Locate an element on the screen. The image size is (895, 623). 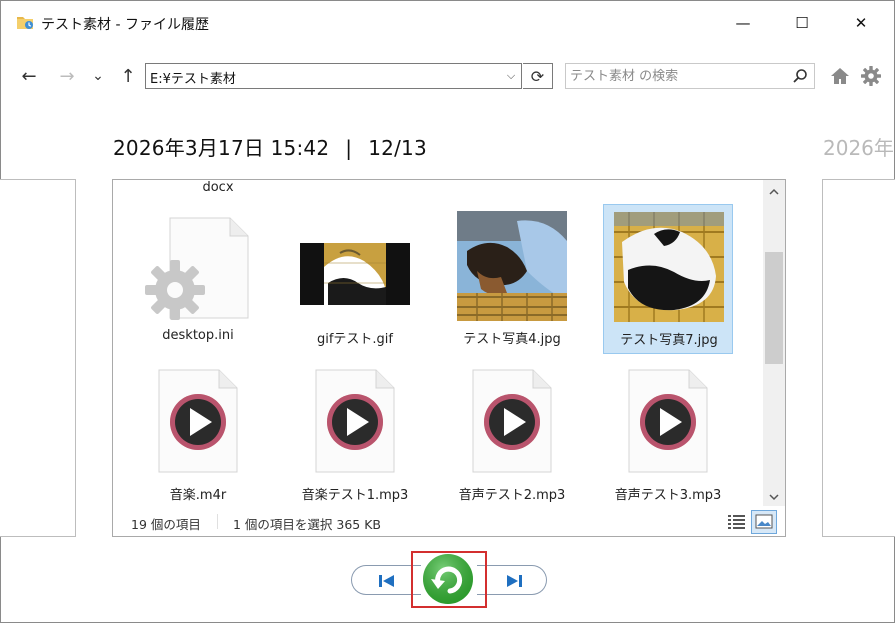
file-tile-voice-test-2: 音声テスト2.mp3 is located at coordinates (512, 434).